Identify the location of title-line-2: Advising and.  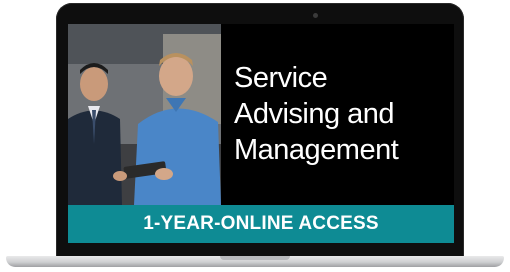
(314, 114).